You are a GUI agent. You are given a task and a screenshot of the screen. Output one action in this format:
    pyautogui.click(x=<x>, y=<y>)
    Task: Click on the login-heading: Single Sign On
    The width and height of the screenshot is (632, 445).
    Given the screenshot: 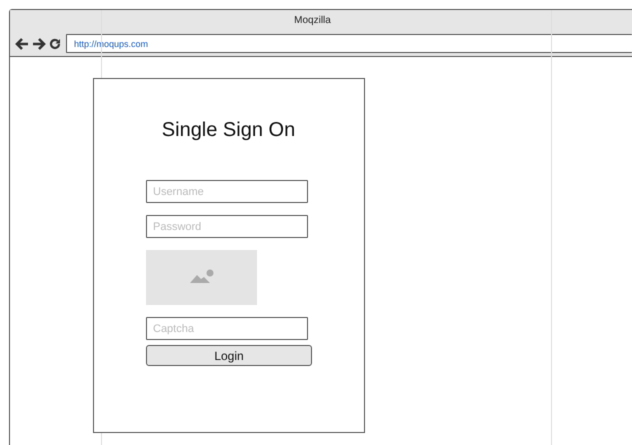 What is the action you would take?
    pyautogui.click(x=229, y=130)
    